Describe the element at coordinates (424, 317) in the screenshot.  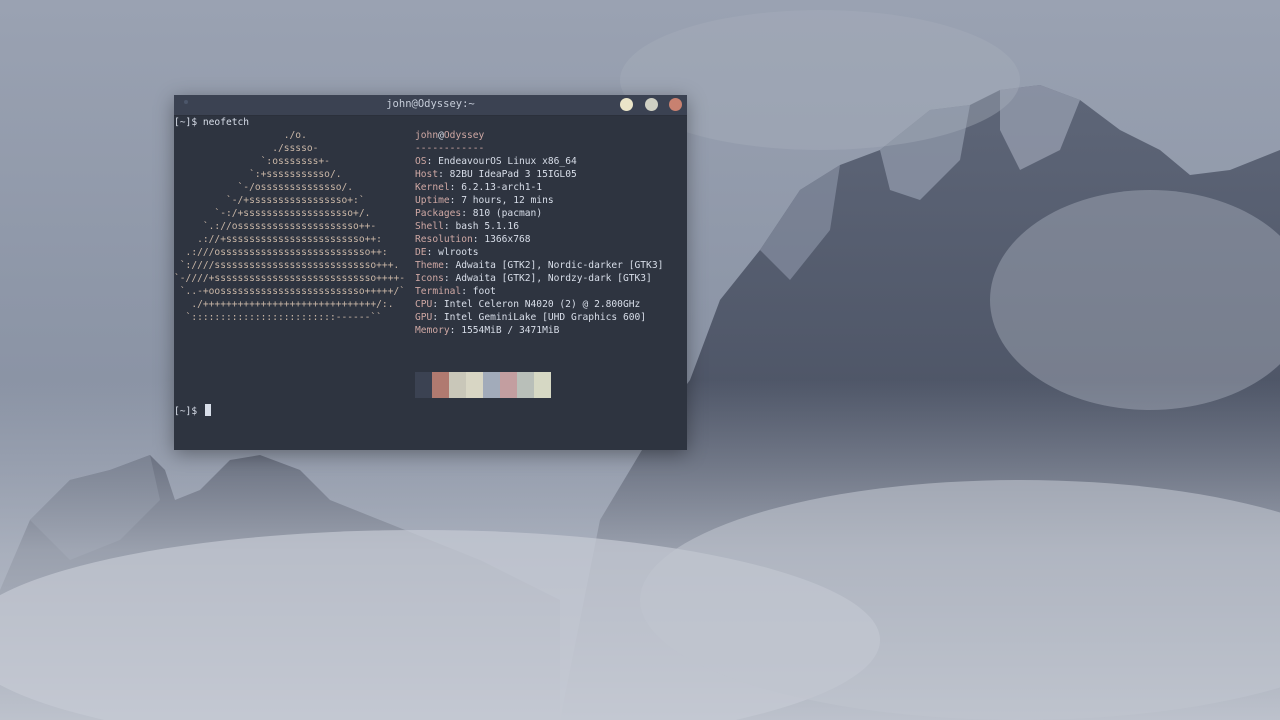
I see `info-key: GPU` at that location.